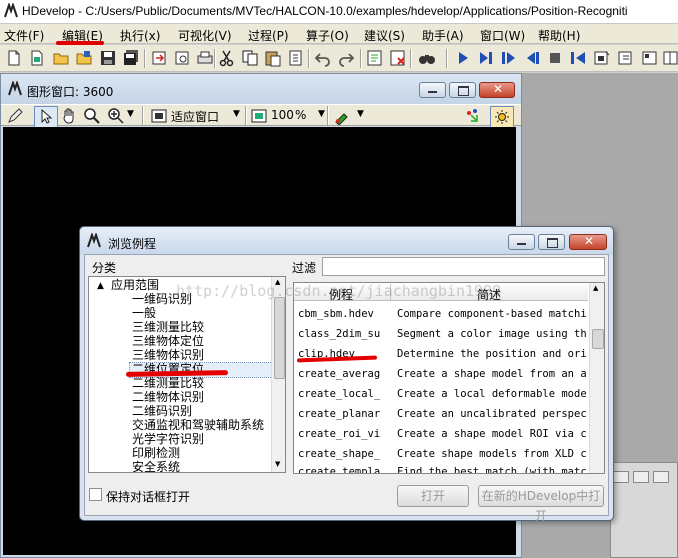  Describe the element at coordinates (598, 339) in the screenshot. I see `table-scroll-thumb` at that location.